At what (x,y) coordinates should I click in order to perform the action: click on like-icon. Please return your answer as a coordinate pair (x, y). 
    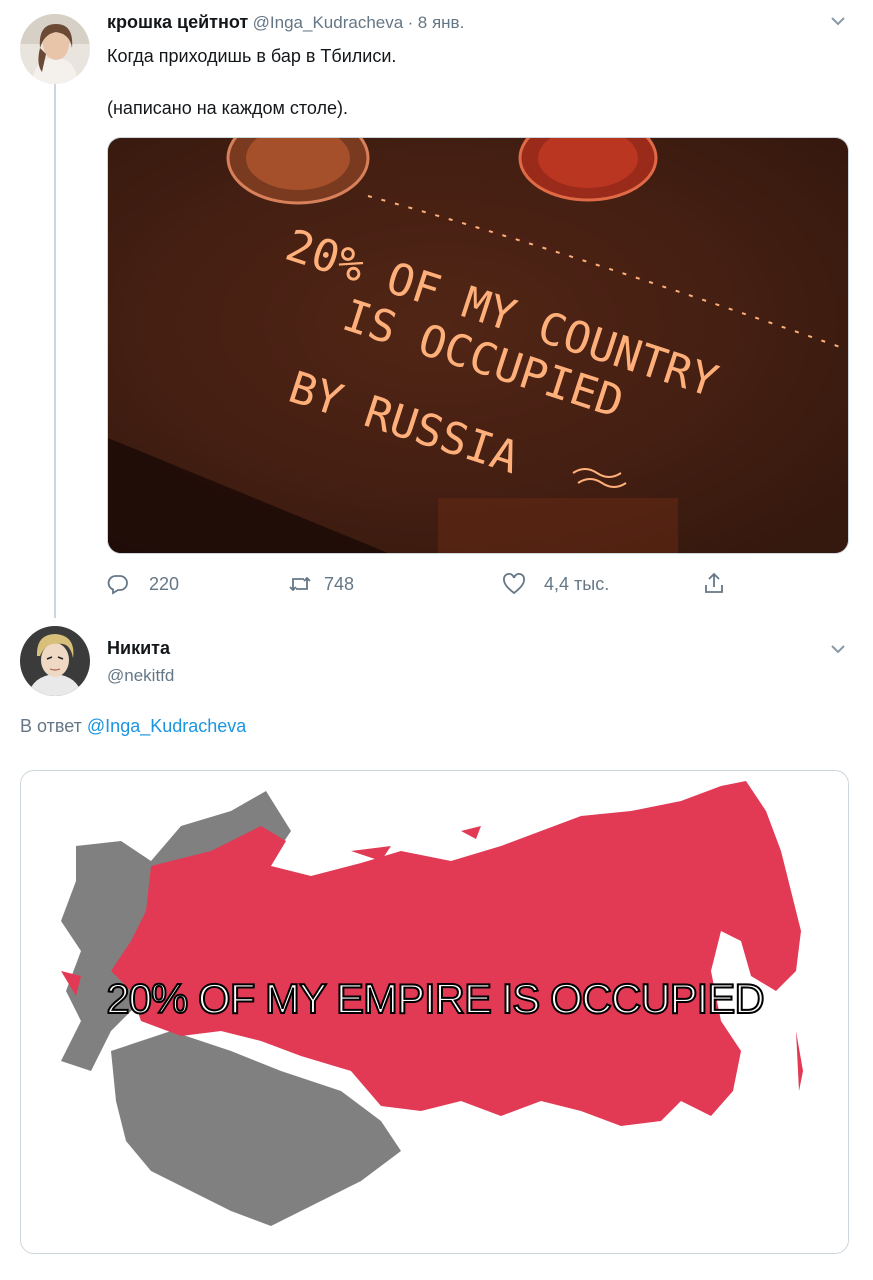
    Looking at the image, I should click on (514, 584).